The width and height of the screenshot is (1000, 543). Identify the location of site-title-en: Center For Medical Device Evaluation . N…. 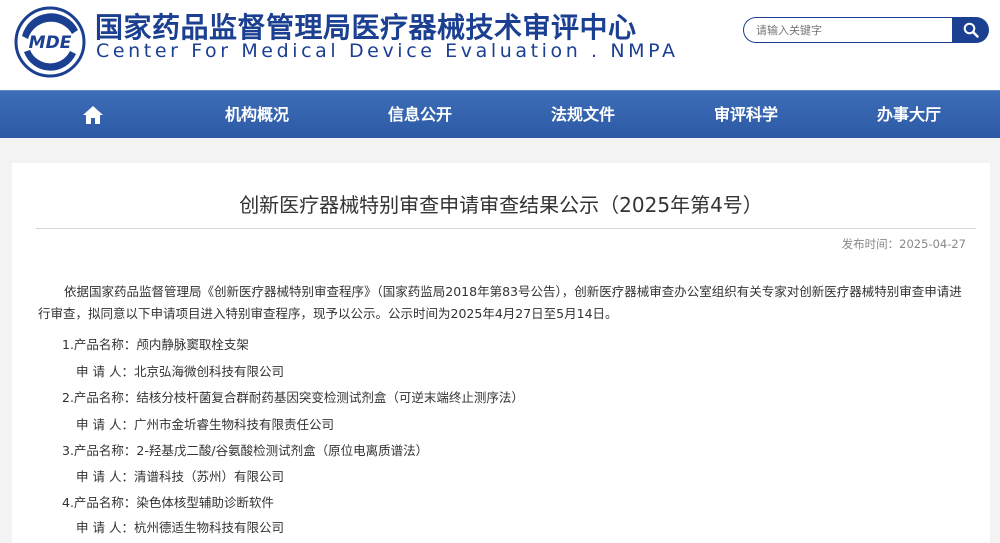
(387, 51).